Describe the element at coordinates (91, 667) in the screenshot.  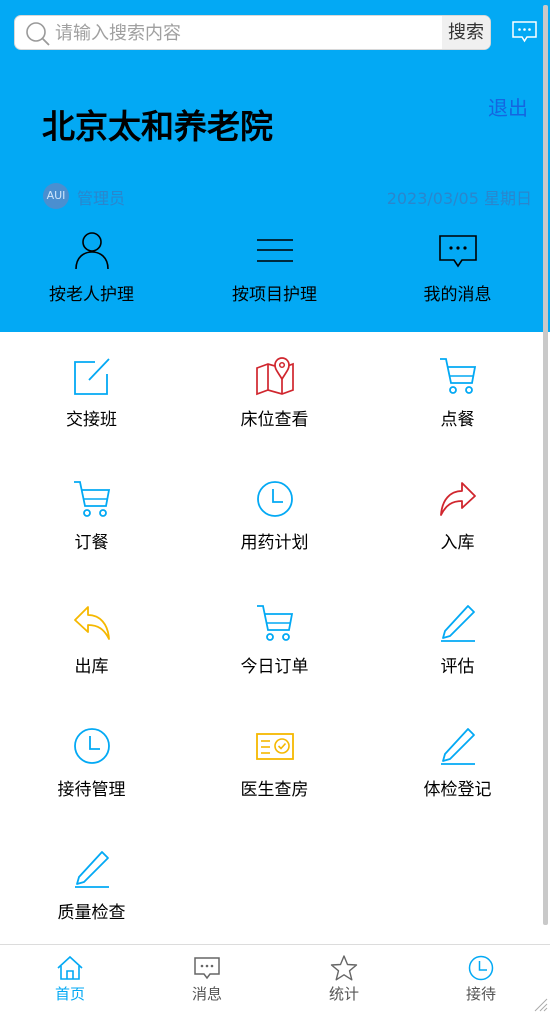
I see `grid-item-label: 出库` at that location.